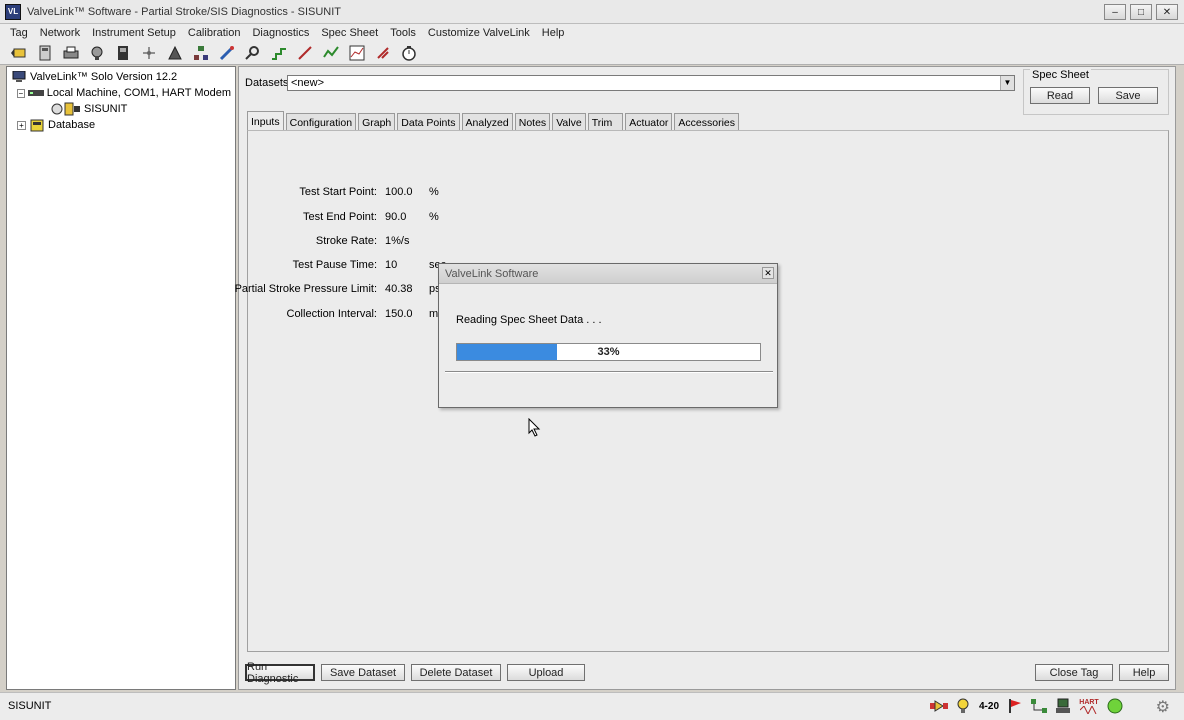 This screenshot has width=1184, height=720. Describe the element at coordinates (377, 122) in the screenshot. I see `tab-graph: Graph` at that location.